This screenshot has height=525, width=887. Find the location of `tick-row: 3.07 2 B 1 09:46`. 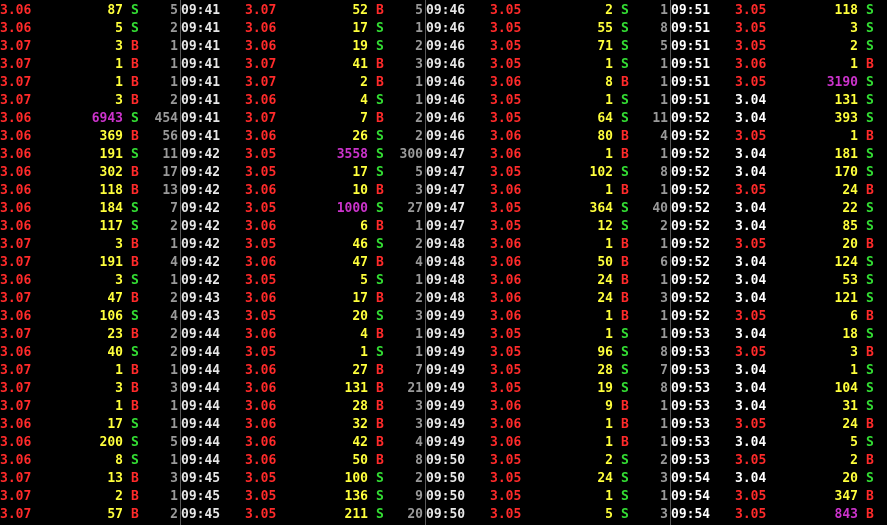

tick-row: 3.07 2 B 1 09:46 is located at coordinates (367, 83).